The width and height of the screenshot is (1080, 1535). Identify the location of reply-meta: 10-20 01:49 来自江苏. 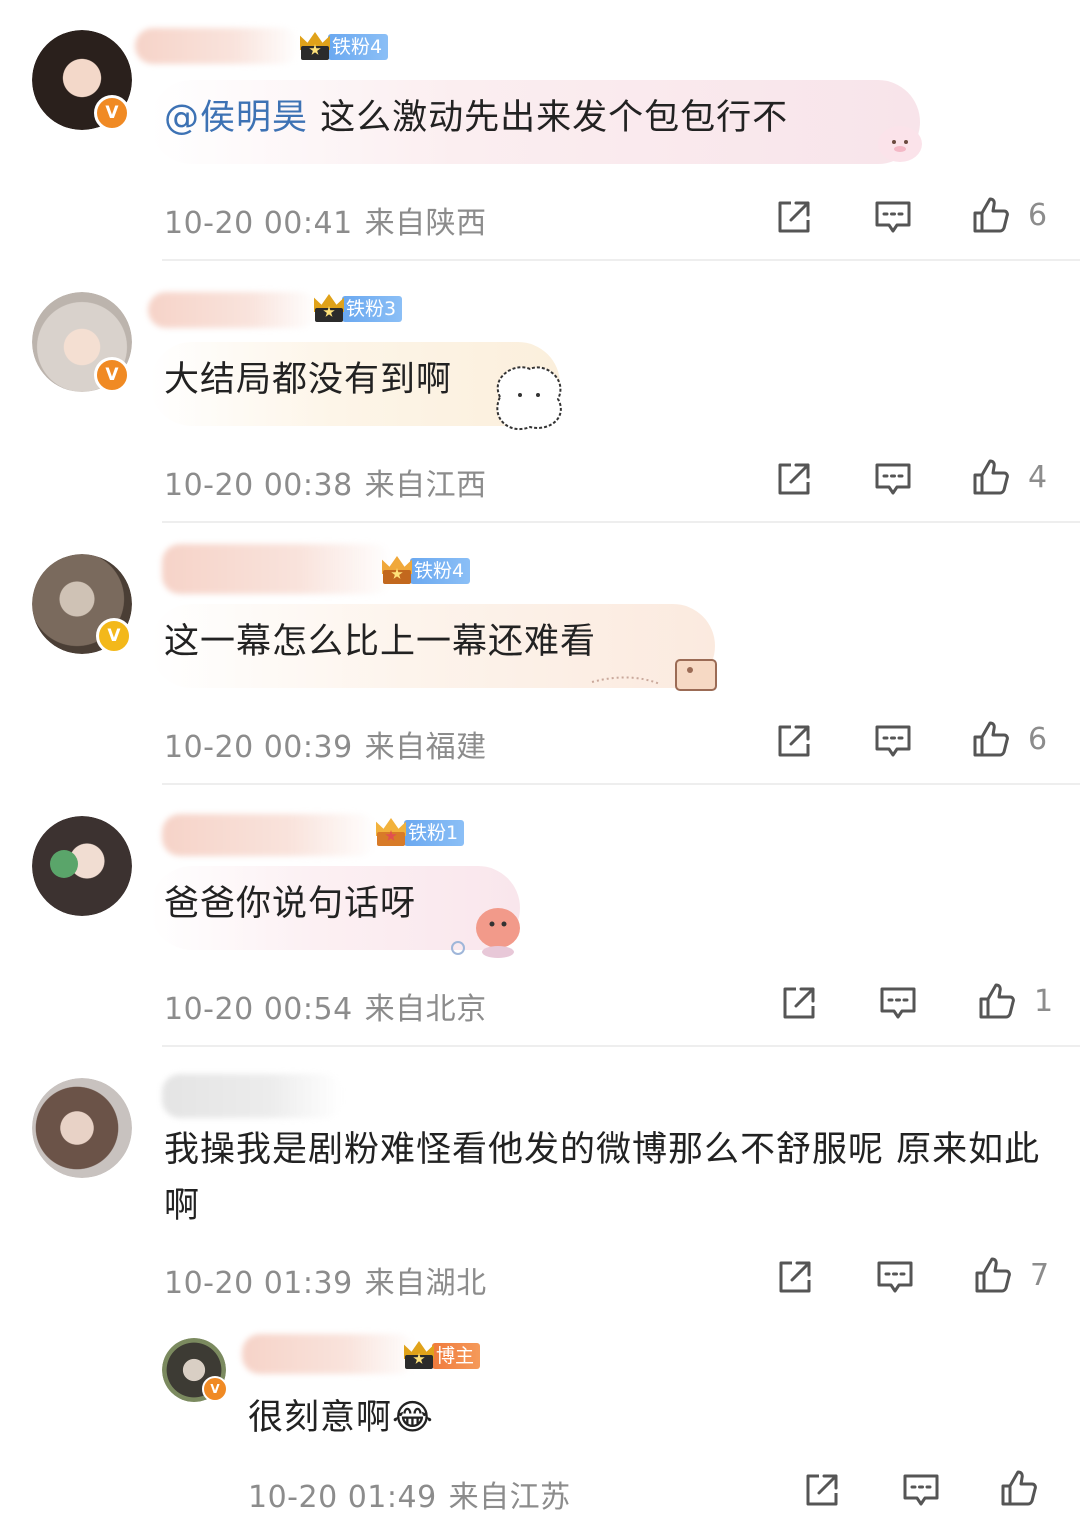
(409, 1494).